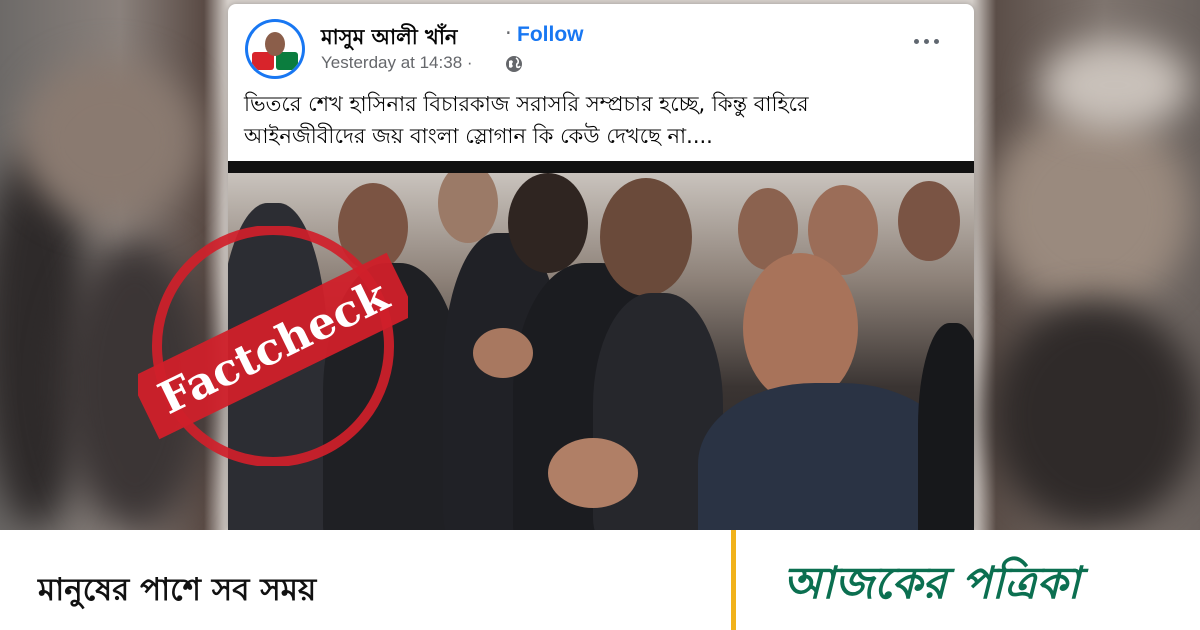 This screenshot has height=630, width=1200. I want to click on globe-icon, so click(514, 64).